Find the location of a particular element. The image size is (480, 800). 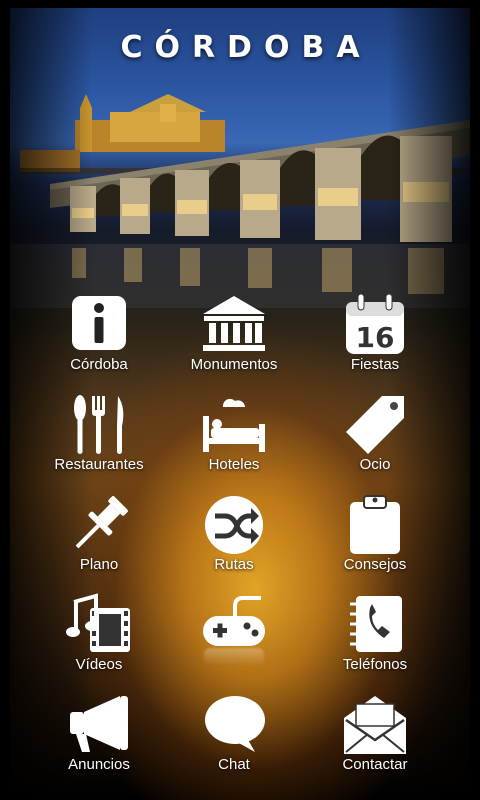

menu-item-cordoba: Córdoba is located at coordinates (99, 340).